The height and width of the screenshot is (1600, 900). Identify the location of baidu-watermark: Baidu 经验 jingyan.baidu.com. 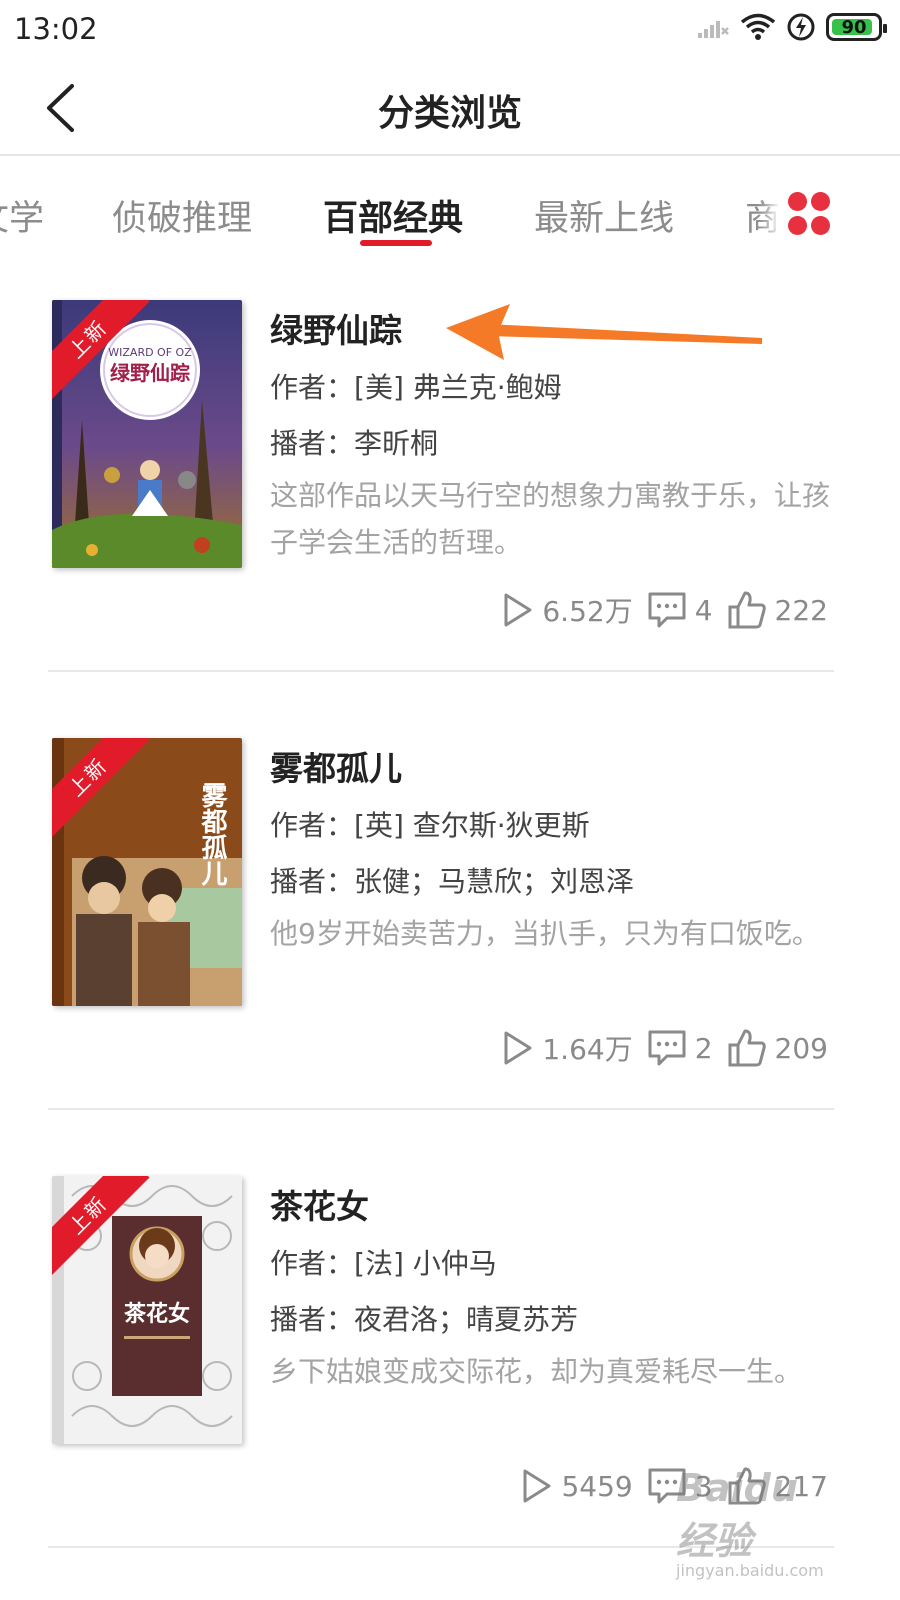
(761, 1523).